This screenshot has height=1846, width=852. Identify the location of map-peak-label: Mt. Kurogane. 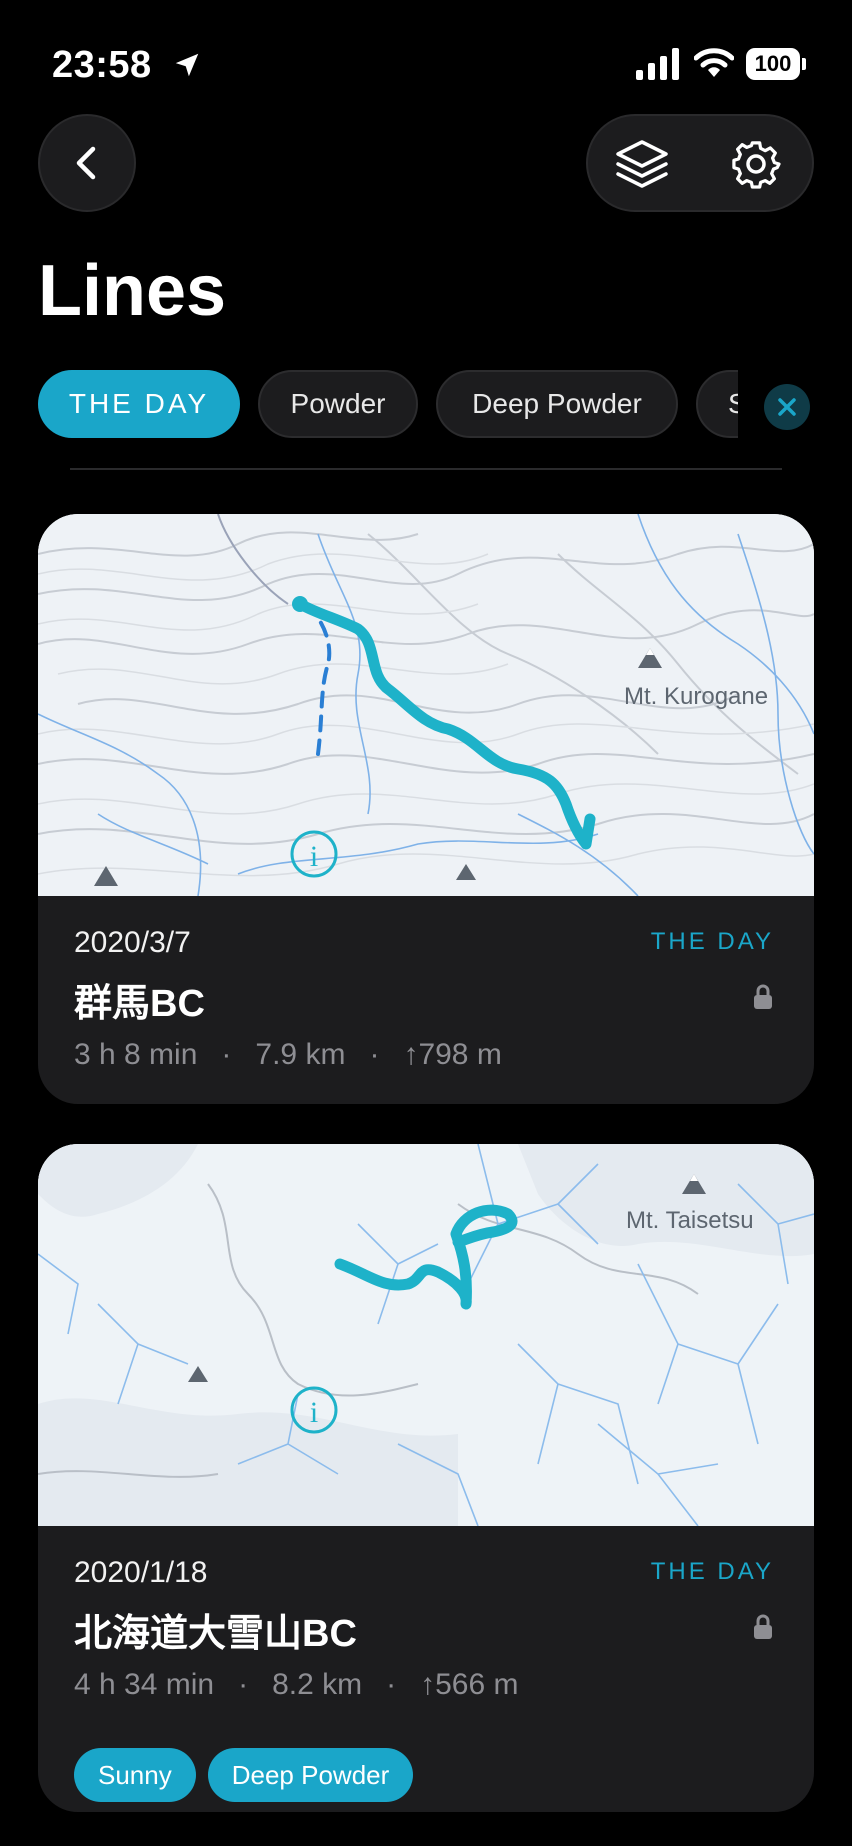
(696, 696).